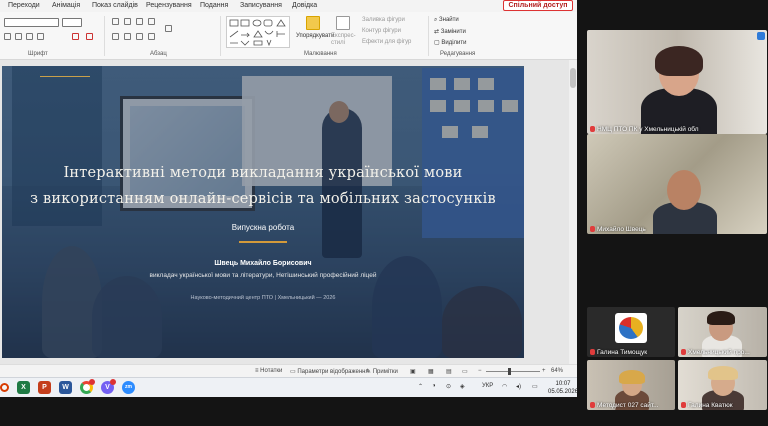  What do you see at coordinates (139, 36) in the screenshot?
I see `align-right-icon` at bounding box center [139, 36].